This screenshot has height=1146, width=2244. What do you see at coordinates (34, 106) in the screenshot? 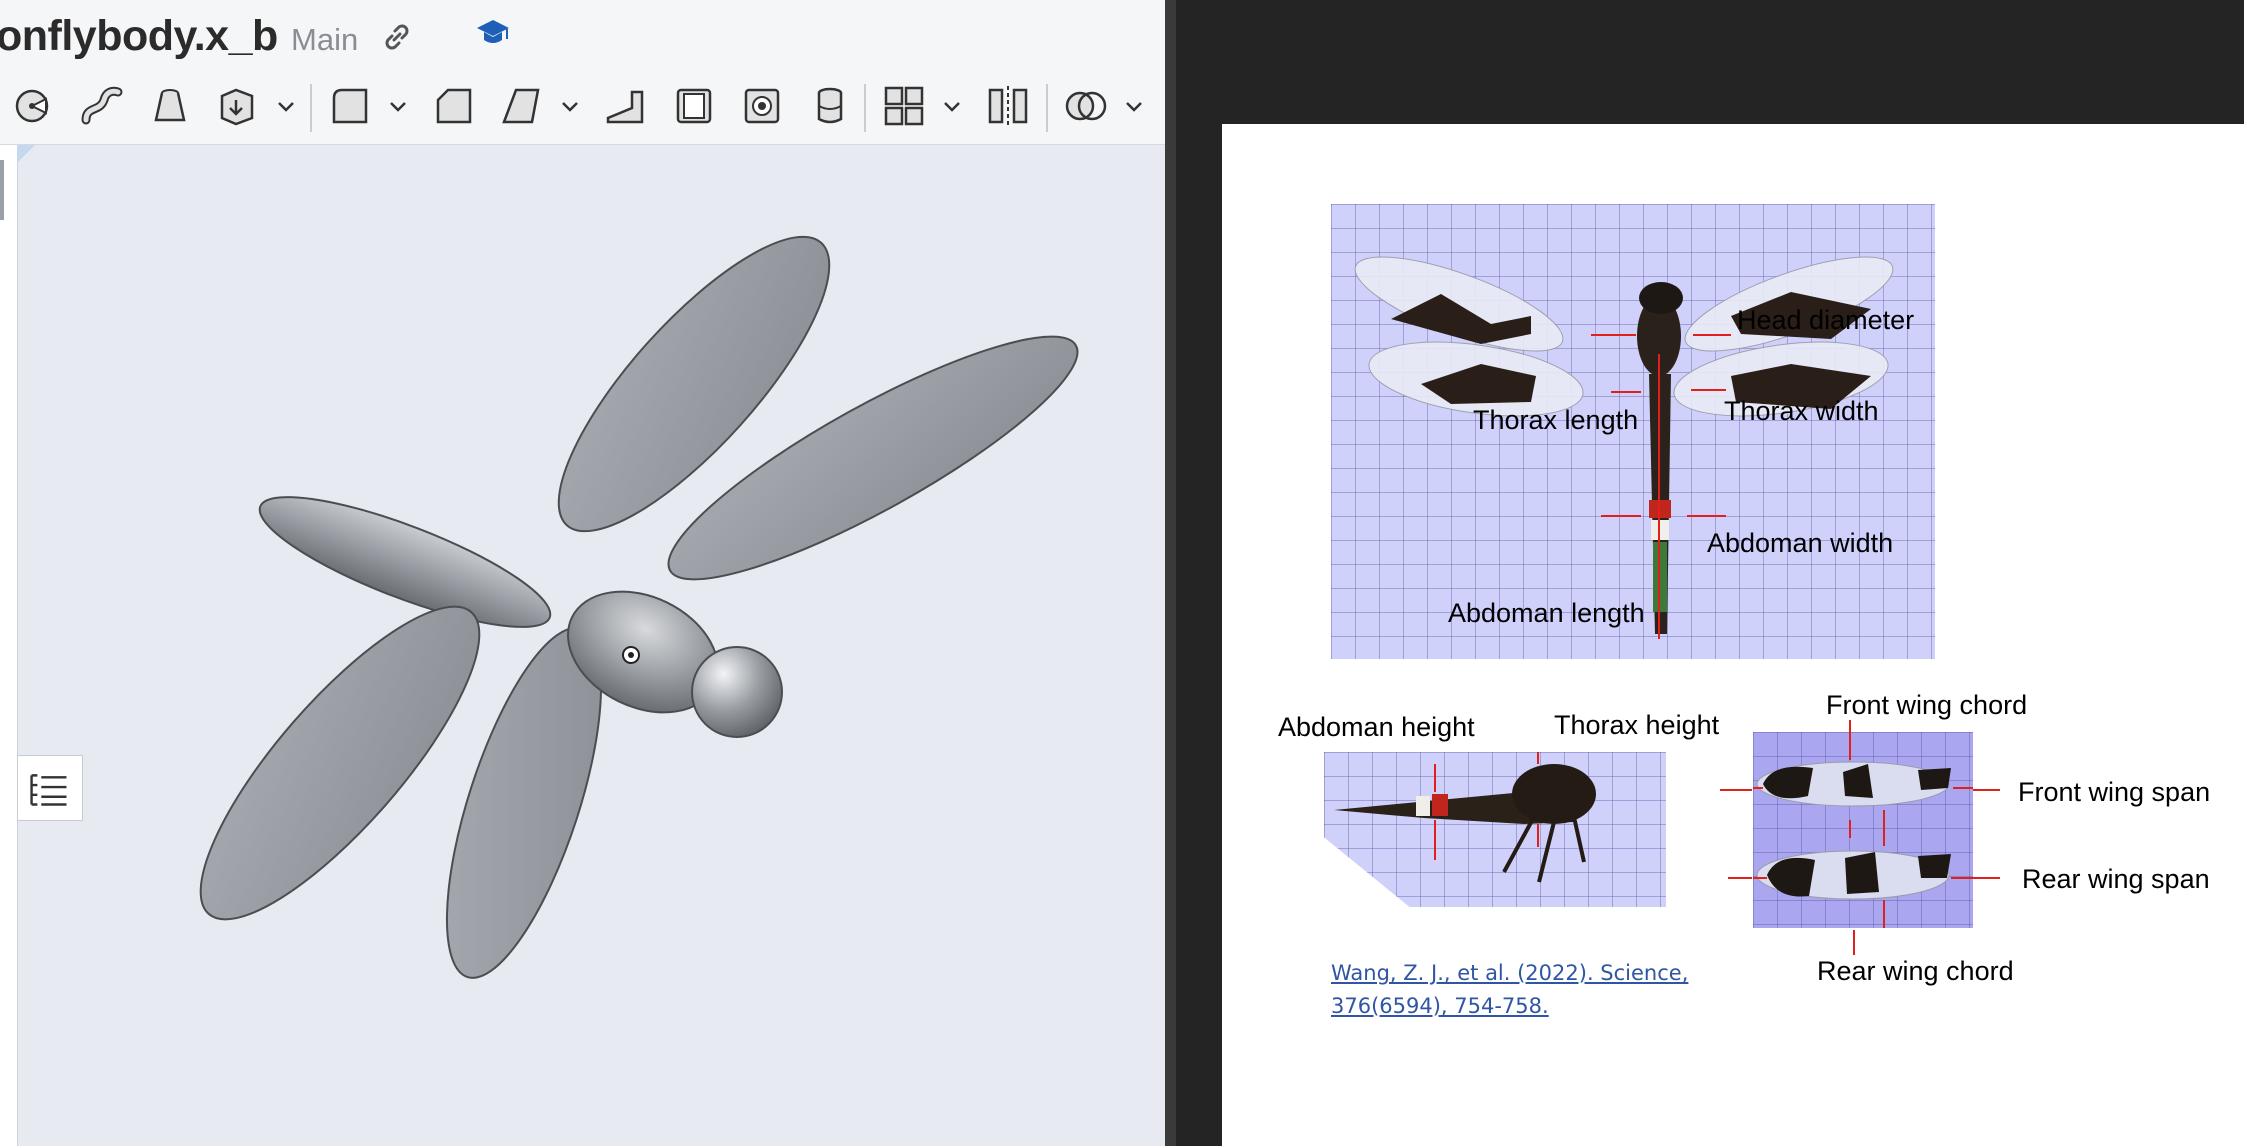
I see `revolve-icon` at bounding box center [34, 106].